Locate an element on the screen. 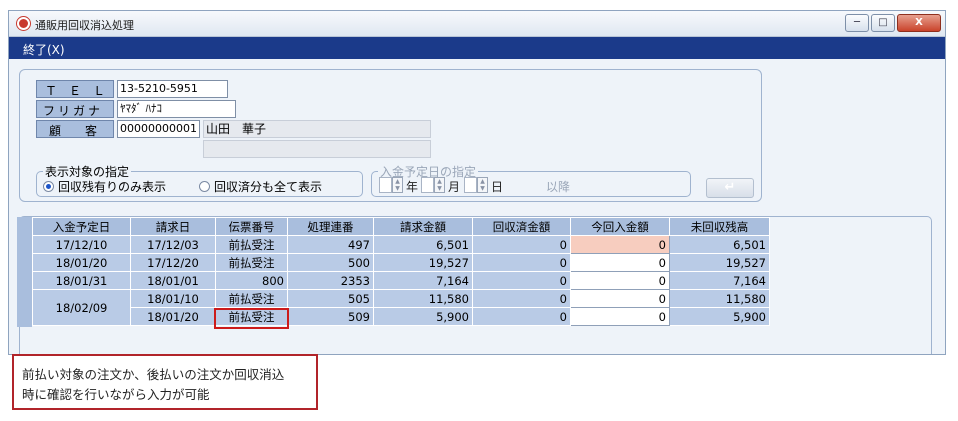 This screenshot has height=421, width=958. day-spinner: ▲ ▼ is located at coordinates (482, 185).